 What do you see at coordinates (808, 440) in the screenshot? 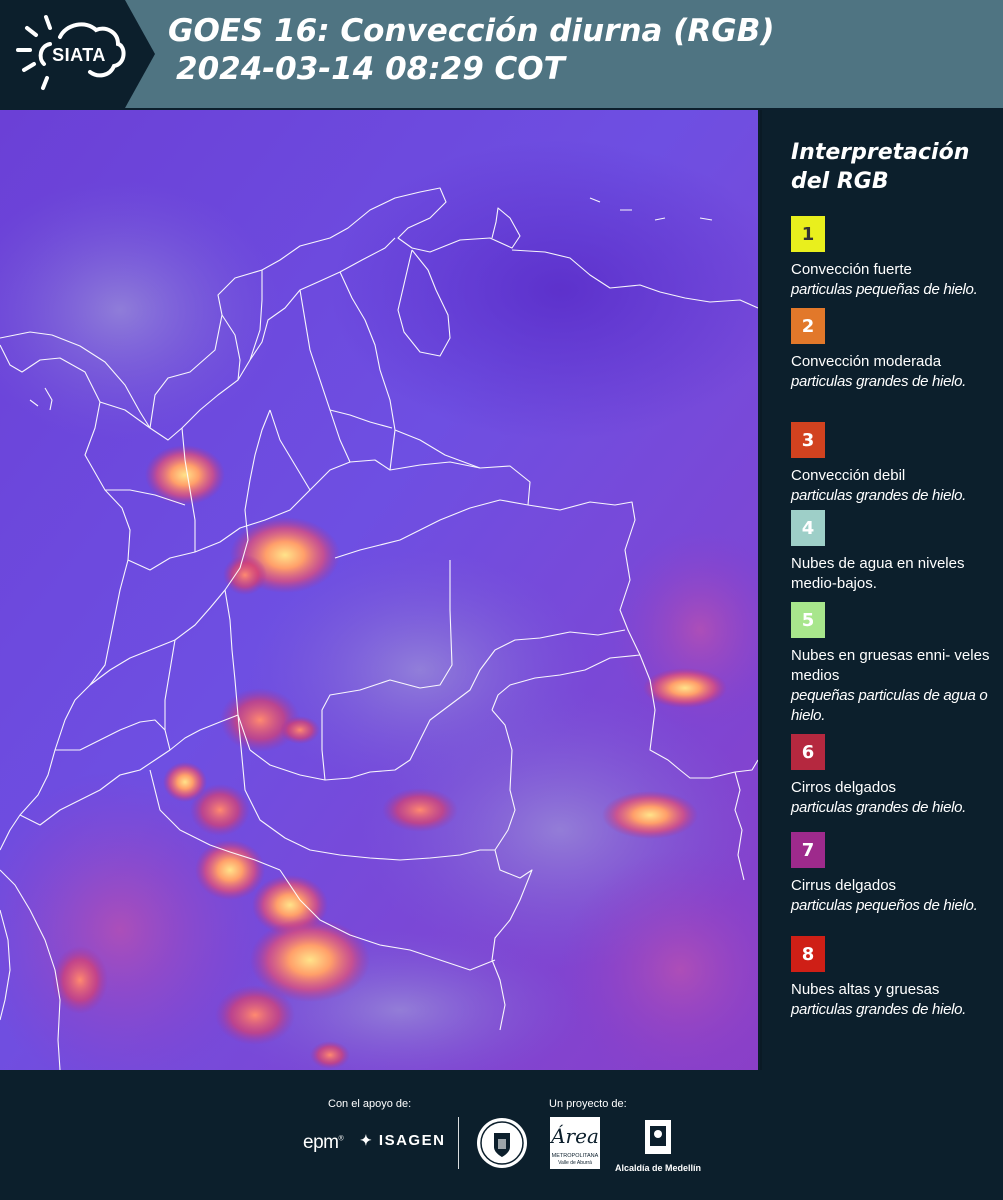
I see `legend-color-swatch: 3` at bounding box center [808, 440].